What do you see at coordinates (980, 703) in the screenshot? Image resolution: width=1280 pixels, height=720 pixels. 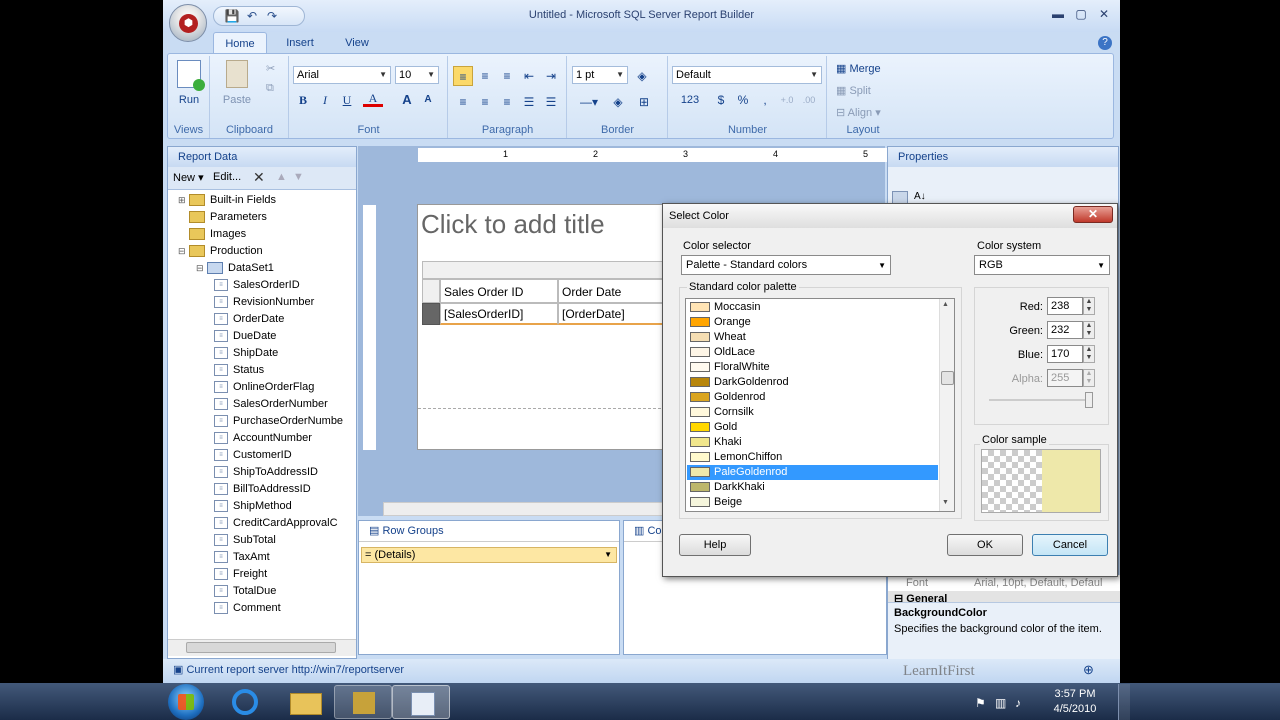 I see `flag-icon: ⚑` at bounding box center [980, 703].